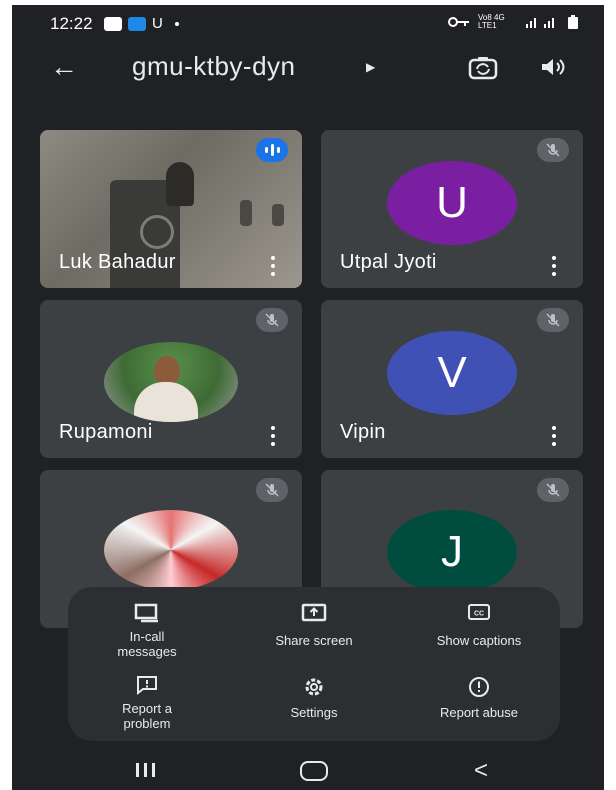  Describe the element at coordinates (479, 712) in the screenshot. I see `report-abuse-label: Report abuse` at that location.